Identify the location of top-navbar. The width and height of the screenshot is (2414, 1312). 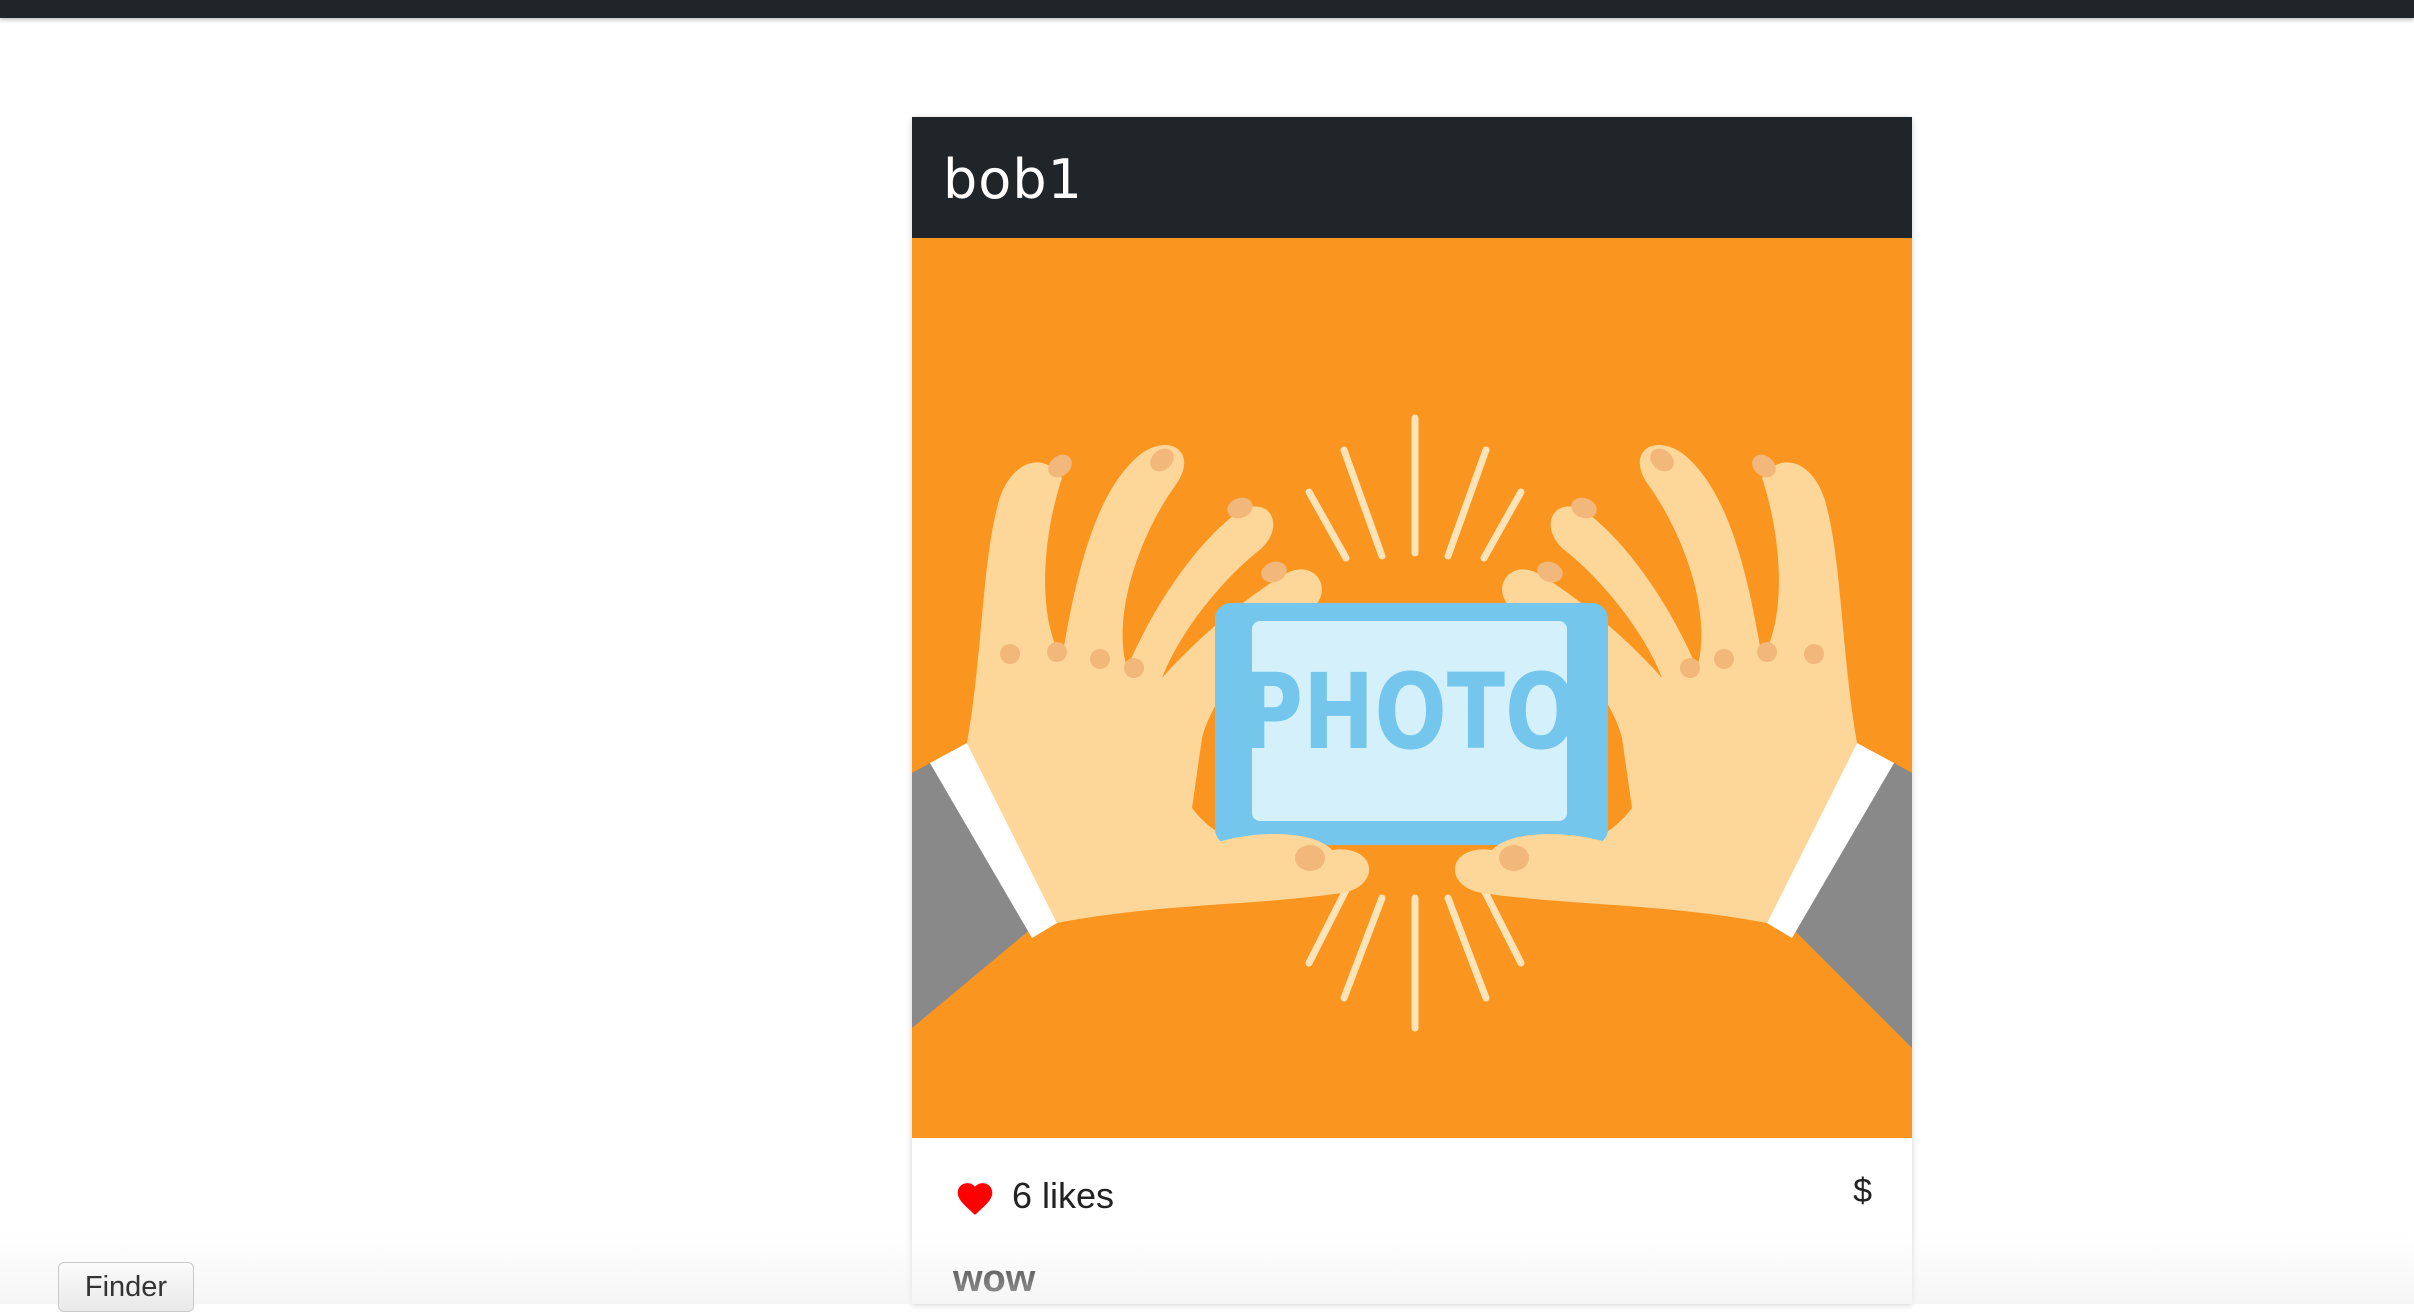
(1207, 9).